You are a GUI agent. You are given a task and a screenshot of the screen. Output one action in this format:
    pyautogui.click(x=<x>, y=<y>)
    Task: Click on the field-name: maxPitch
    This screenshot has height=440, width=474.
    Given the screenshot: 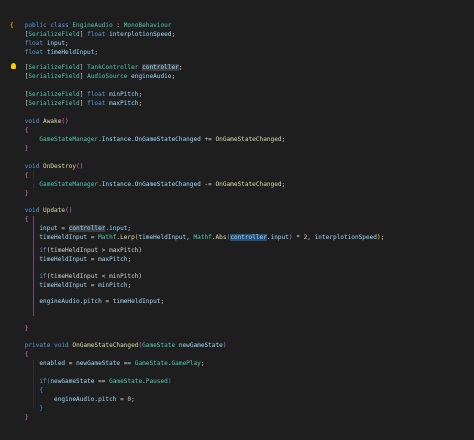 What is the action you would take?
    pyautogui.click(x=124, y=103)
    